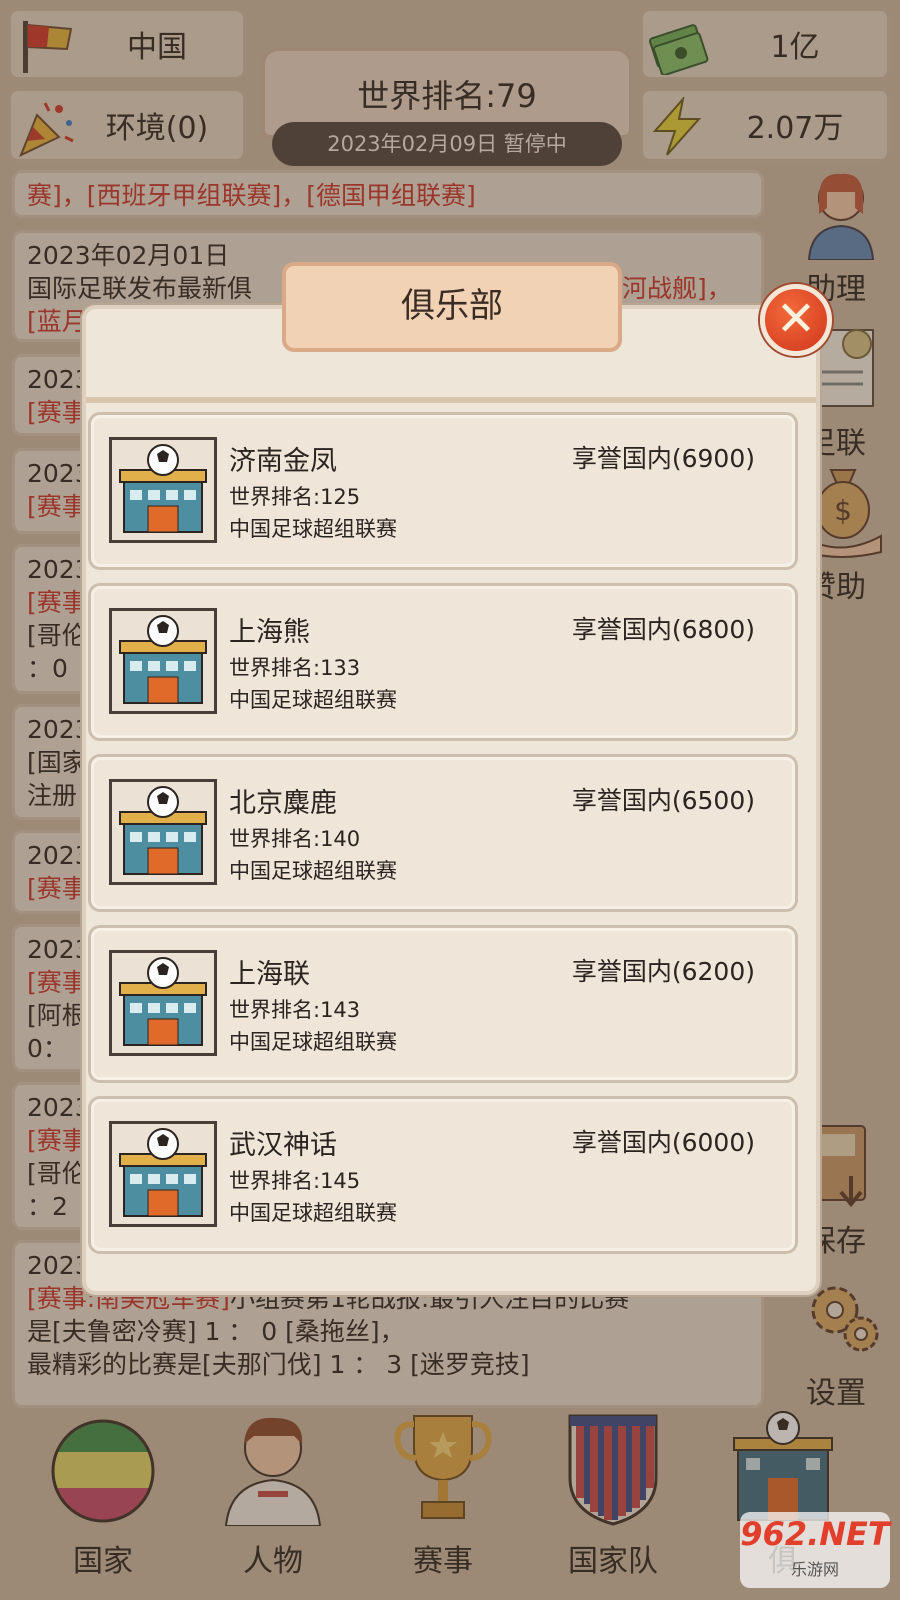 The height and width of the screenshot is (1600, 900). Describe the element at coordinates (713, 971) in the screenshot. I see `club-reputation-points: 6200` at that location.